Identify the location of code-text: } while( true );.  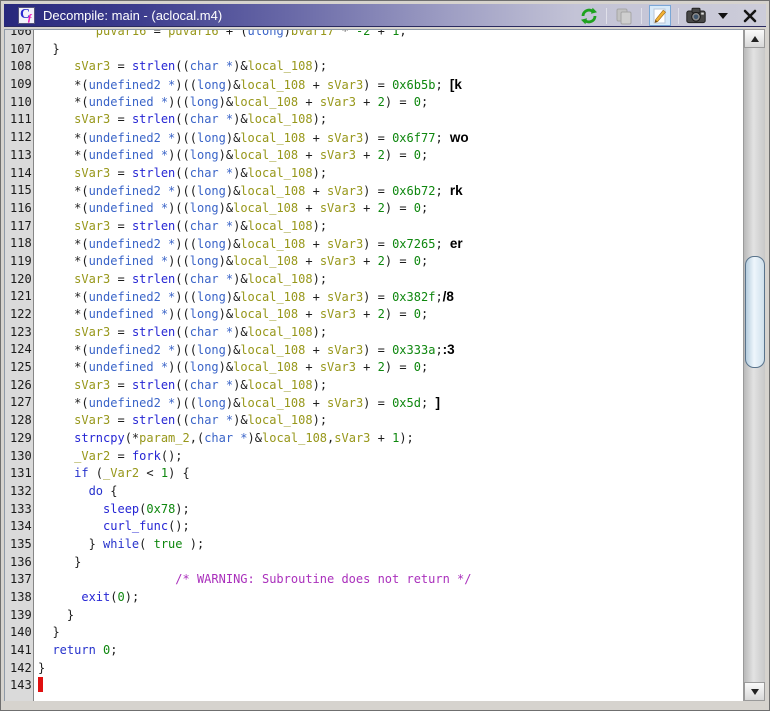
(120, 545).